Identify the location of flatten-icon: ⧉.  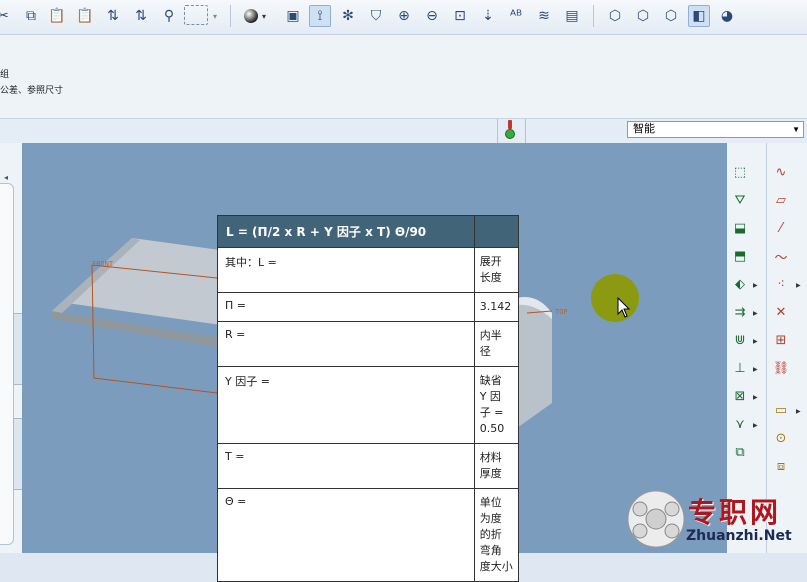
(740, 452).